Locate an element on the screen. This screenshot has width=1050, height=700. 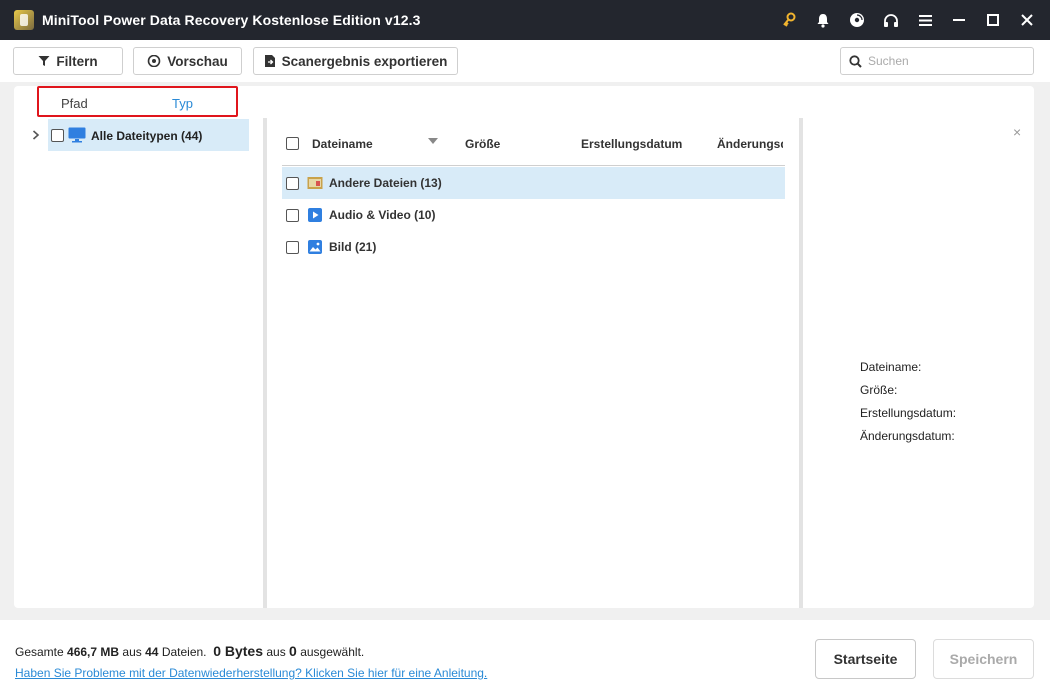
image-icon is located at coordinates (315, 247).